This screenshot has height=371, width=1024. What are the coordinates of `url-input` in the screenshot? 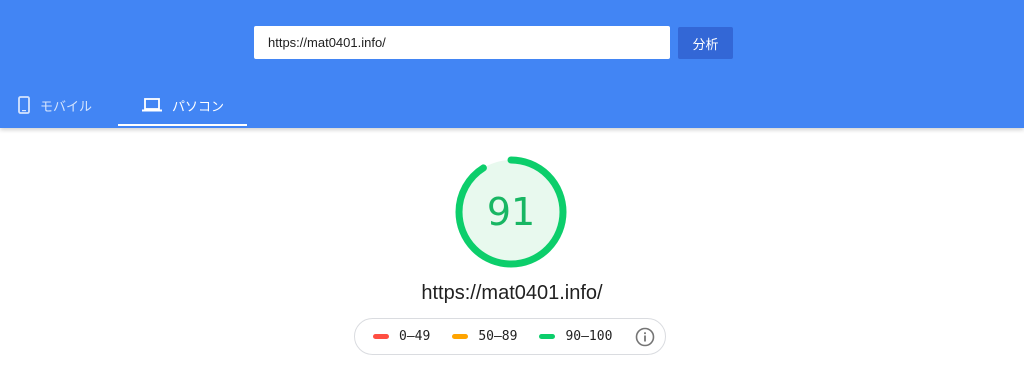 It's located at (462, 42).